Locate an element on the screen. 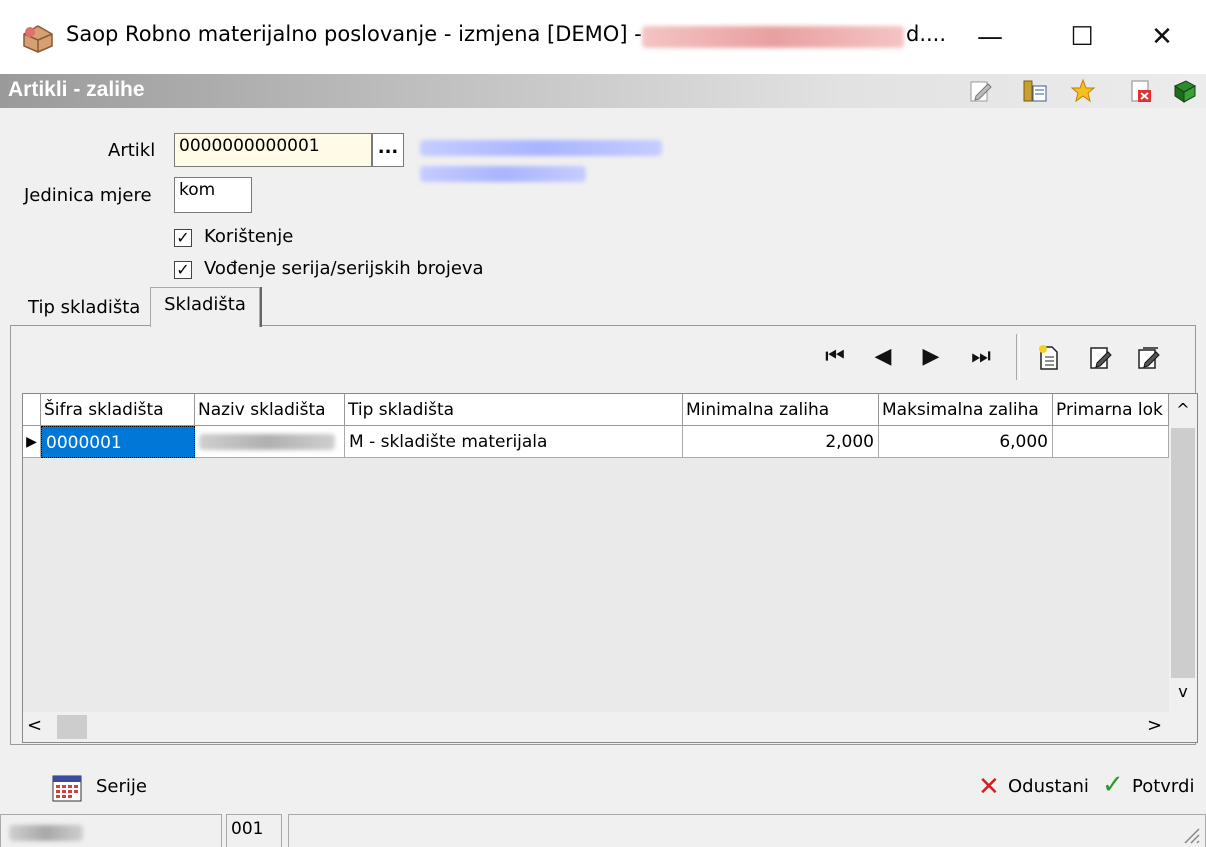 This screenshot has width=1206, height=847. jedinica-mjere-input: kom is located at coordinates (213, 195).